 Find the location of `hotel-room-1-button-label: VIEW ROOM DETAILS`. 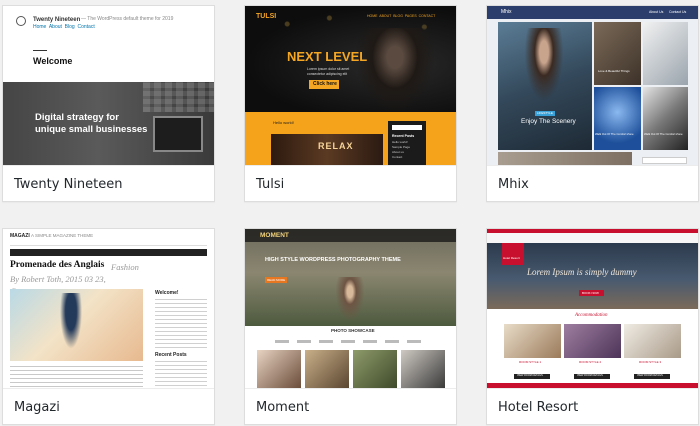

hotel-room-1-button-label: VIEW ROOM DETAILS is located at coordinates (530, 375).